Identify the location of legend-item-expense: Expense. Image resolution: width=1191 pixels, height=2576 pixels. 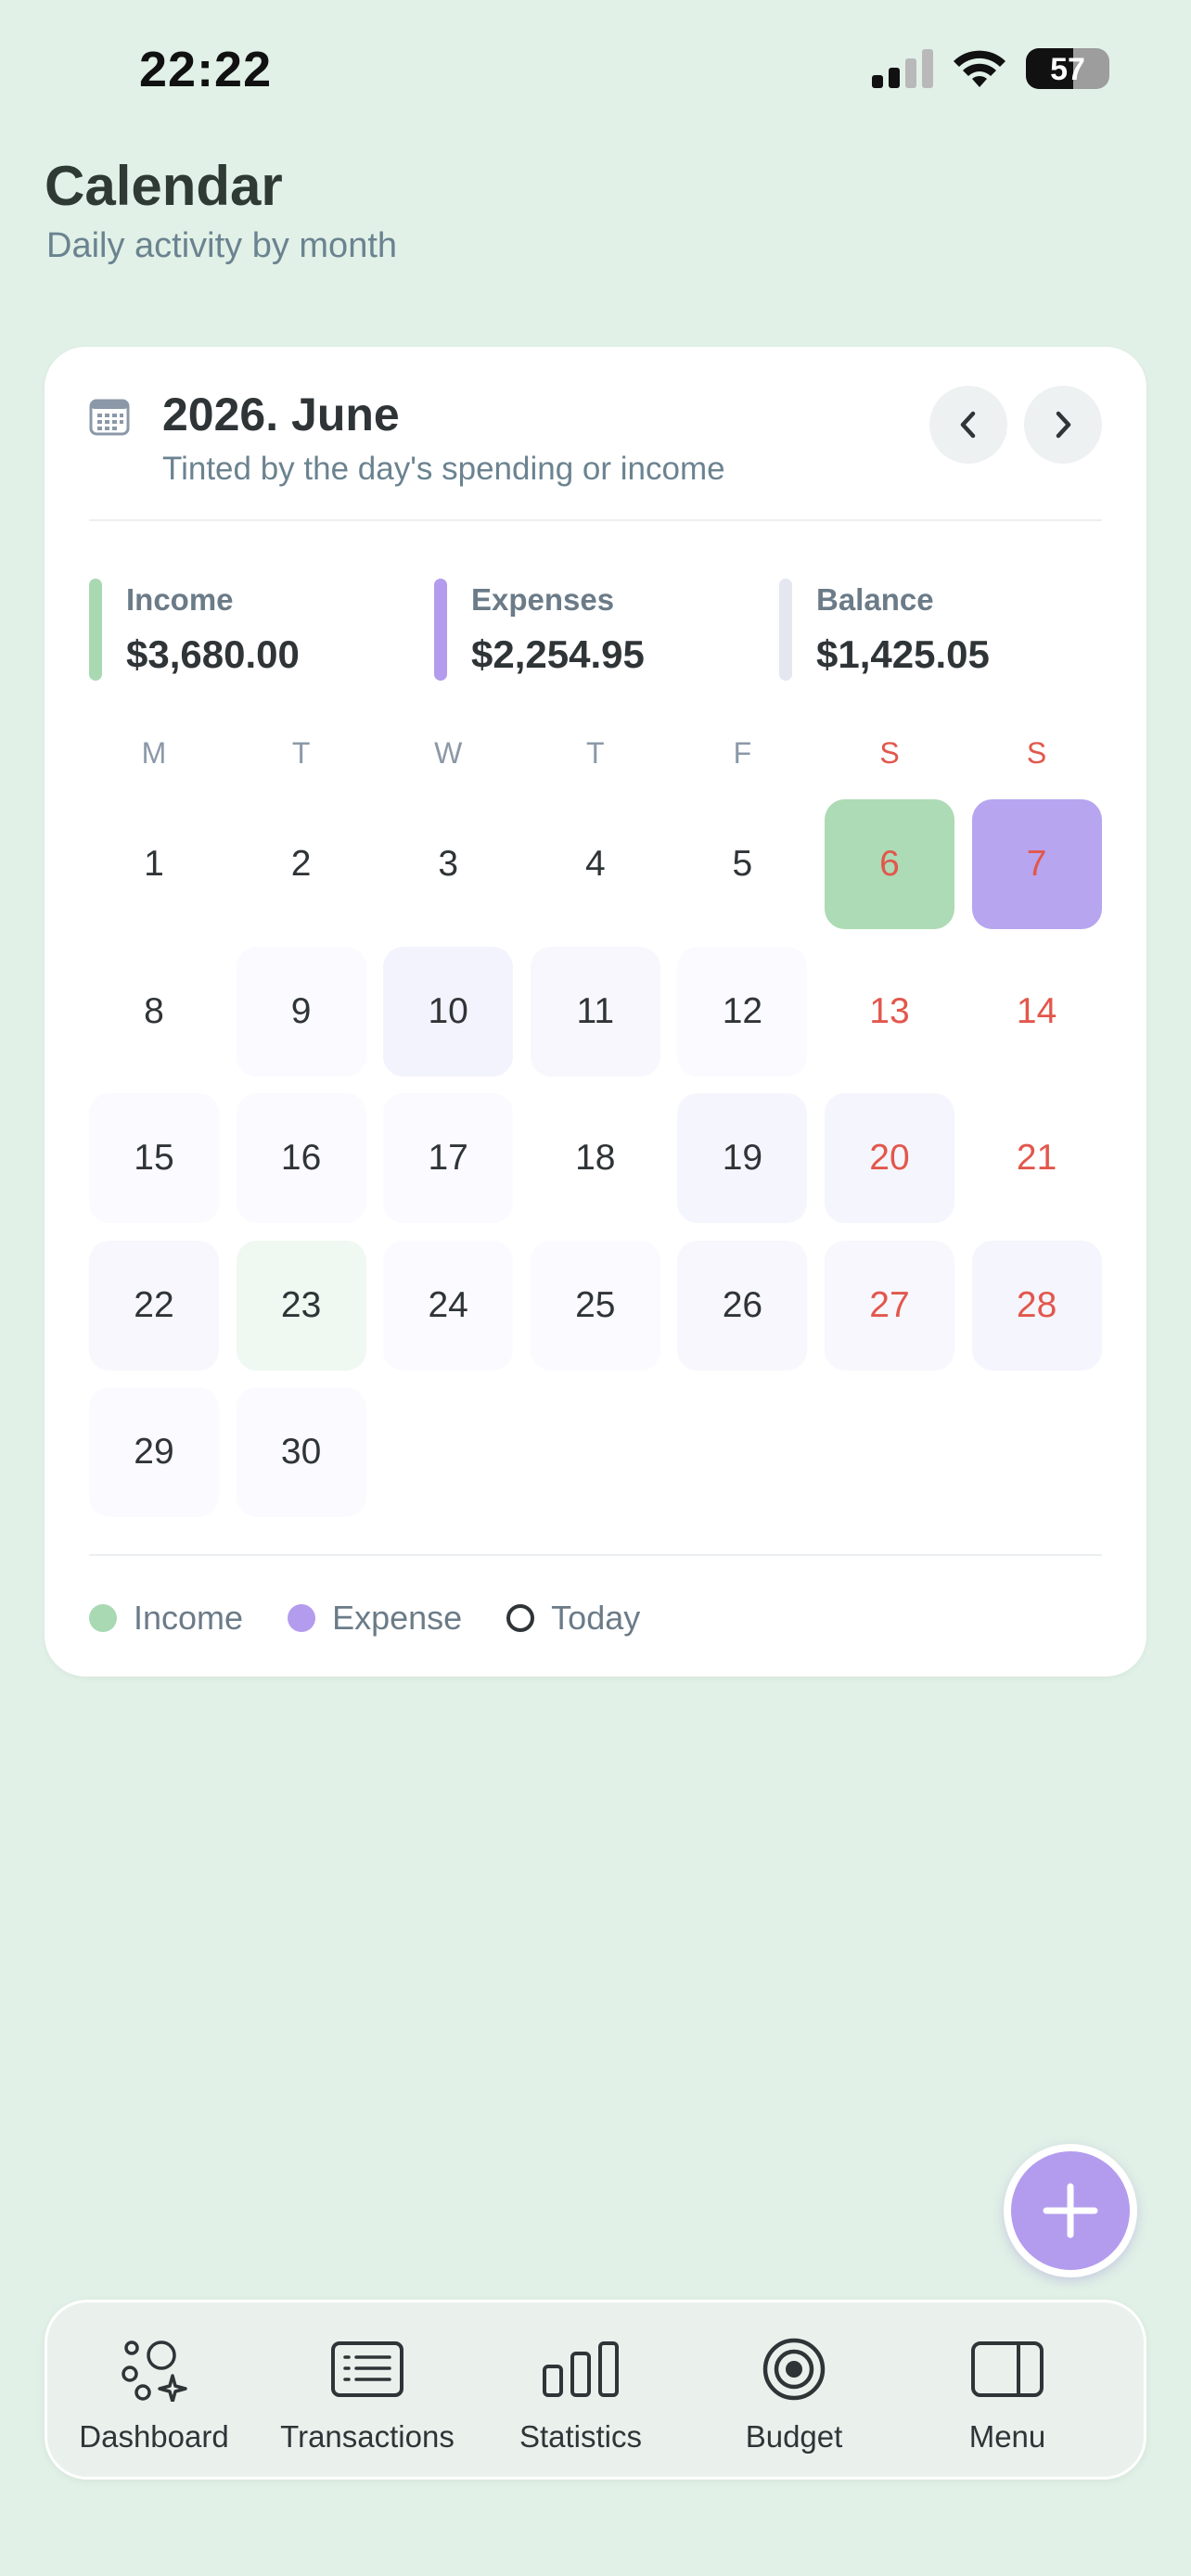
(375, 1619).